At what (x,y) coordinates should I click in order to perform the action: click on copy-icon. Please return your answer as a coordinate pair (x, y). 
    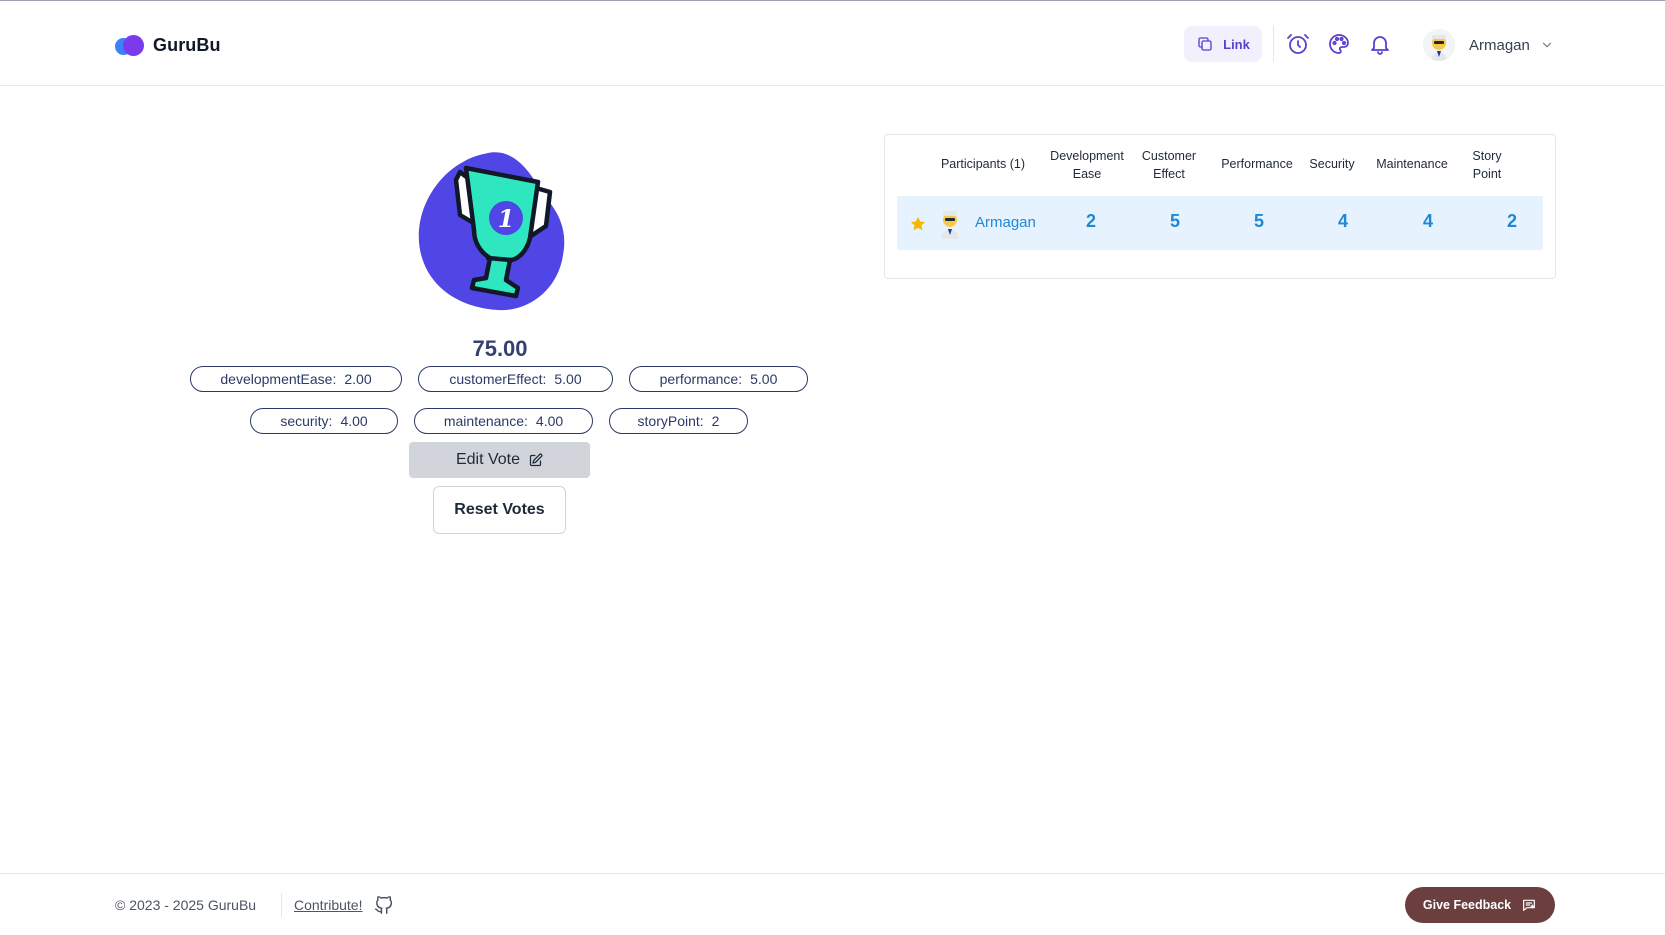
    Looking at the image, I should click on (1205, 44).